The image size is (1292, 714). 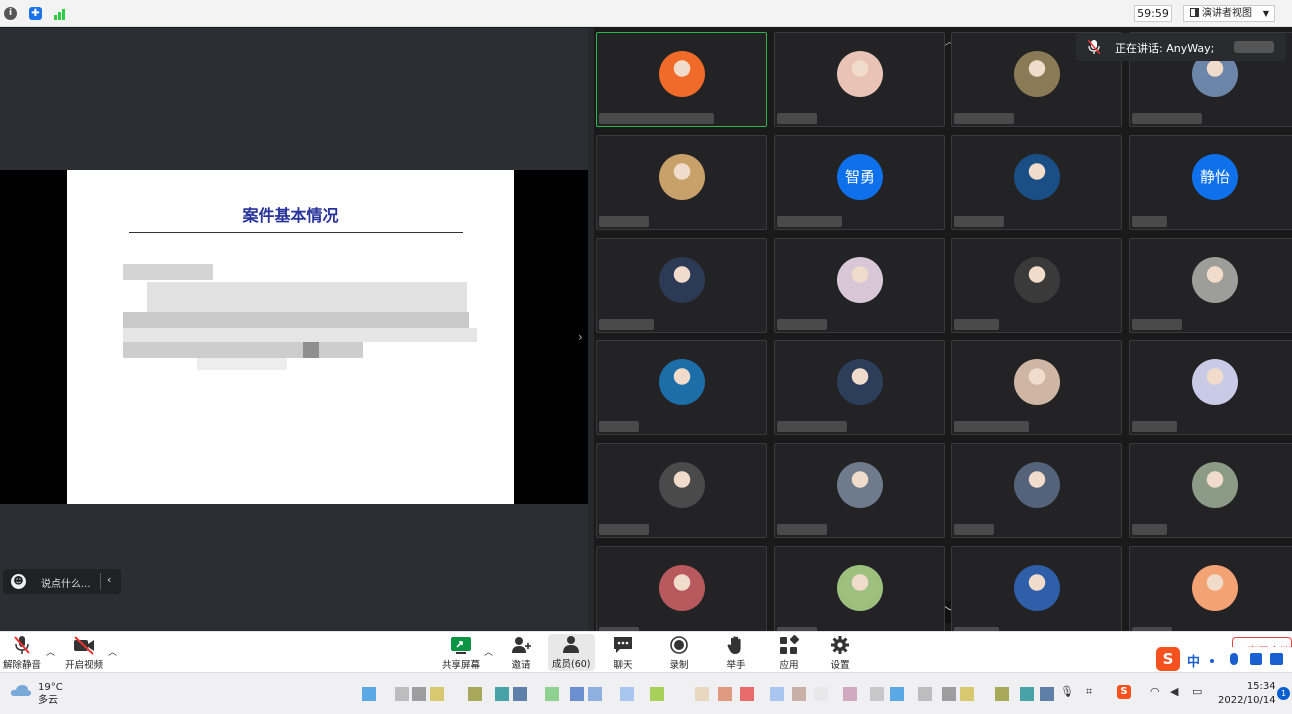 I want to click on participant-tile: 智勇, so click(x=859, y=182).